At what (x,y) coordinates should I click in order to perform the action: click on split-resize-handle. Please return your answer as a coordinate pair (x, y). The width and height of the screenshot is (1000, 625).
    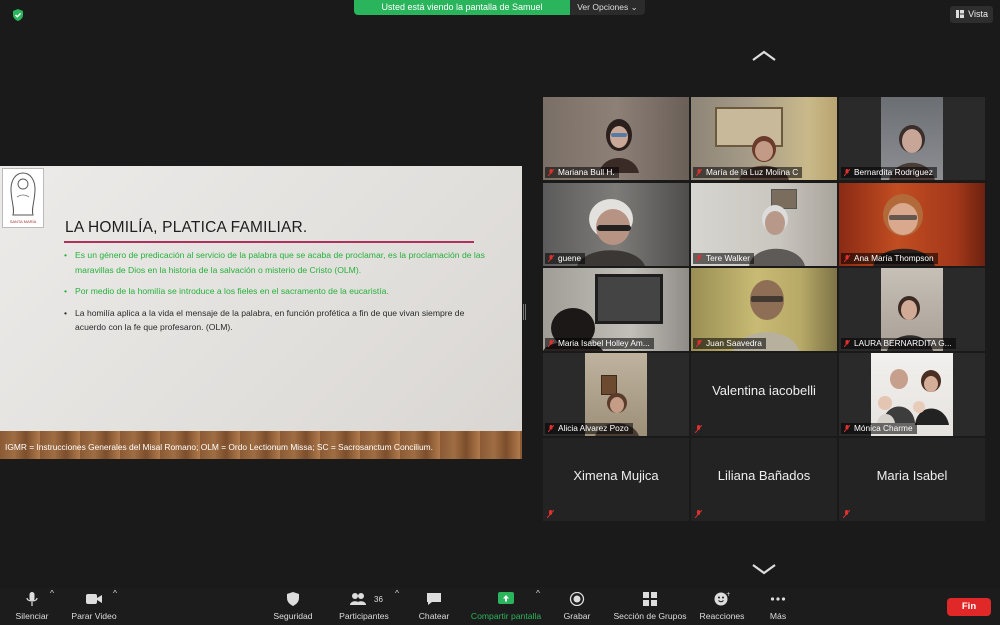
    Looking at the image, I should click on (524, 312).